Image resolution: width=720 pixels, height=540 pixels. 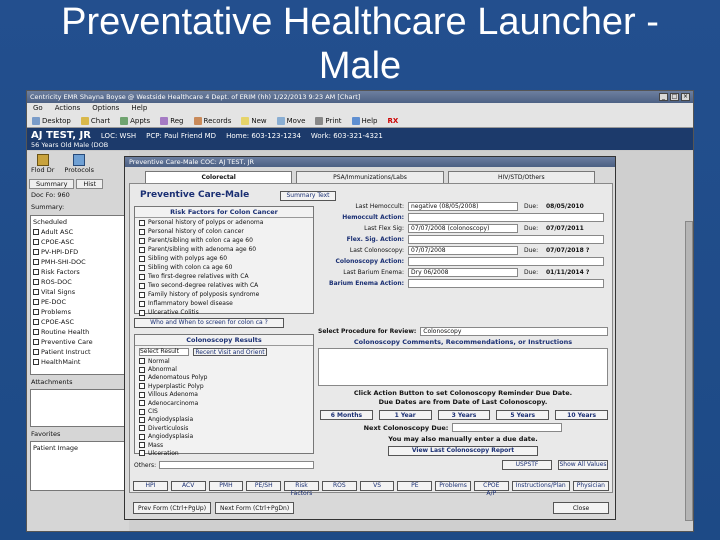 What do you see at coordinates (506, 239) in the screenshot?
I see `flex-sig-action-select` at bounding box center [506, 239].